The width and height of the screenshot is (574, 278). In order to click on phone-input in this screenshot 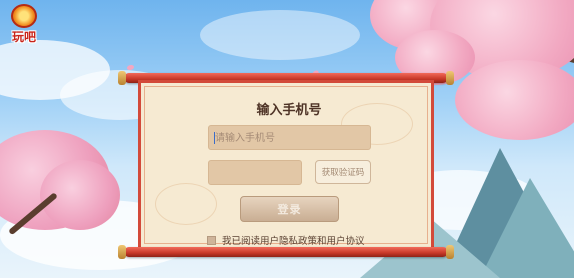, I will do `click(289, 138)`.